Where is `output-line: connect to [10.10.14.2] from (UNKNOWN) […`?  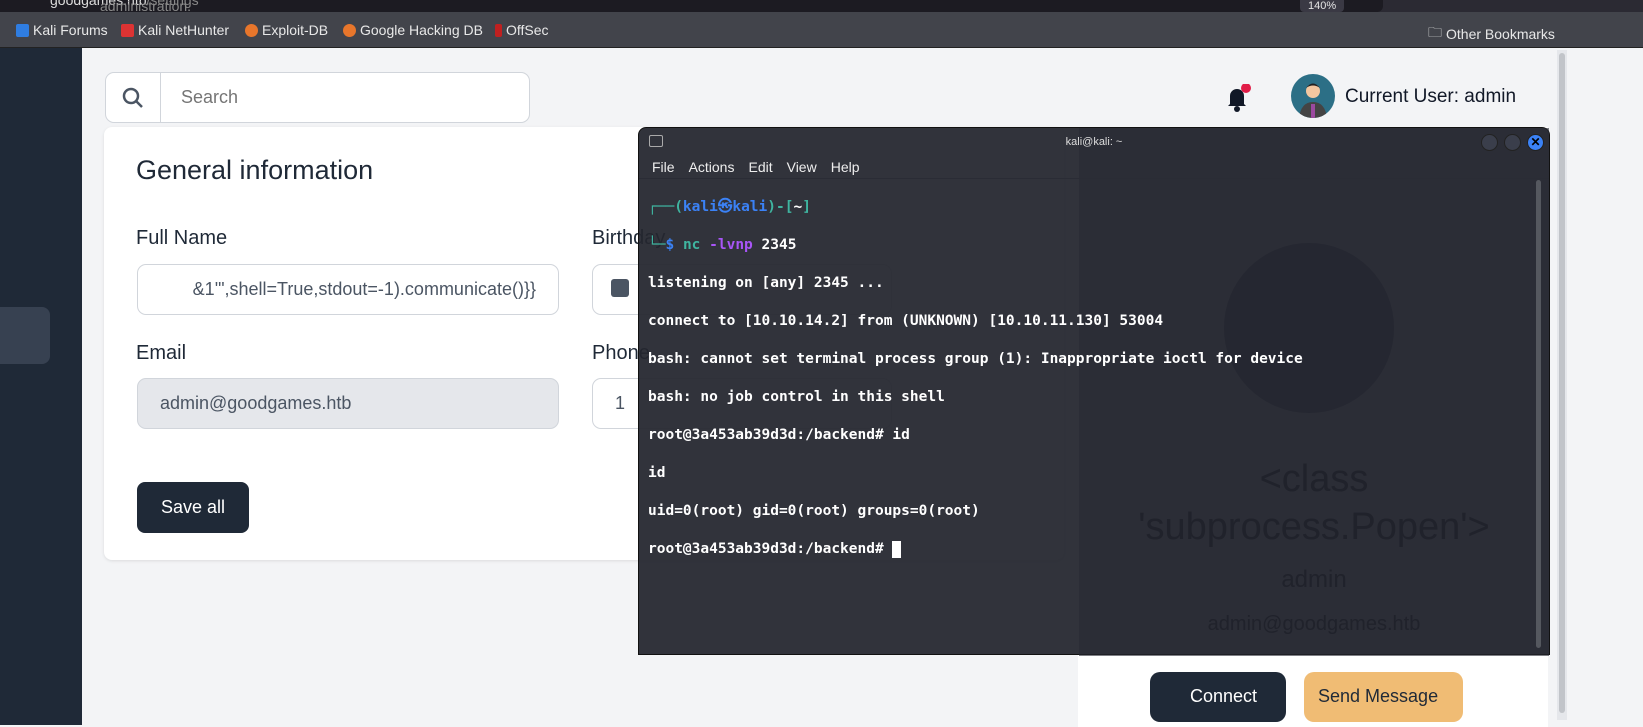 output-line: connect to [10.10.14.2] from (UNKNOWN) [… is located at coordinates (906, 321).